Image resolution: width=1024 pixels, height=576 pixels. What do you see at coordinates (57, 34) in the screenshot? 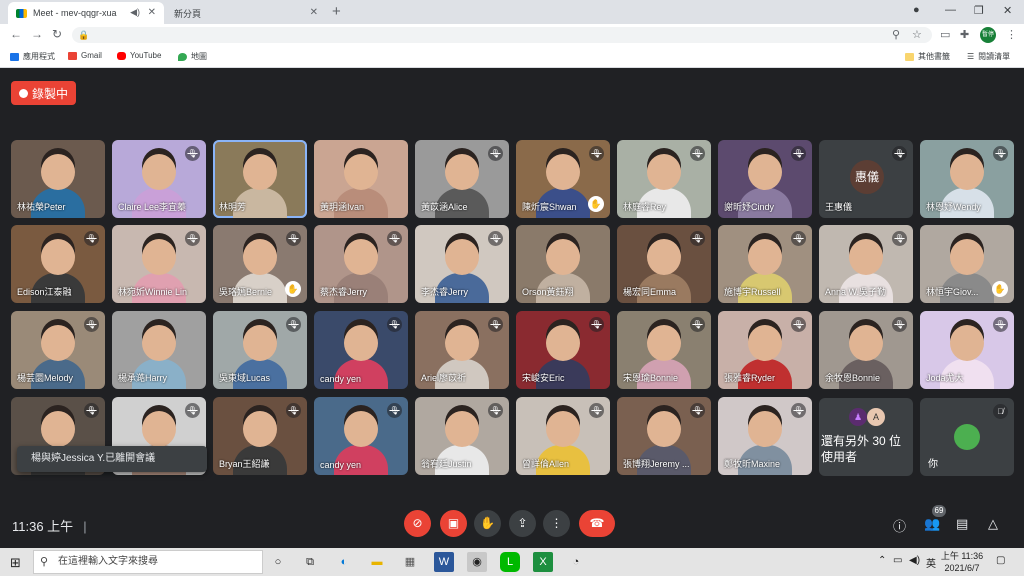
I see `reload-icon: ↻` at bounding box center [57, 34].